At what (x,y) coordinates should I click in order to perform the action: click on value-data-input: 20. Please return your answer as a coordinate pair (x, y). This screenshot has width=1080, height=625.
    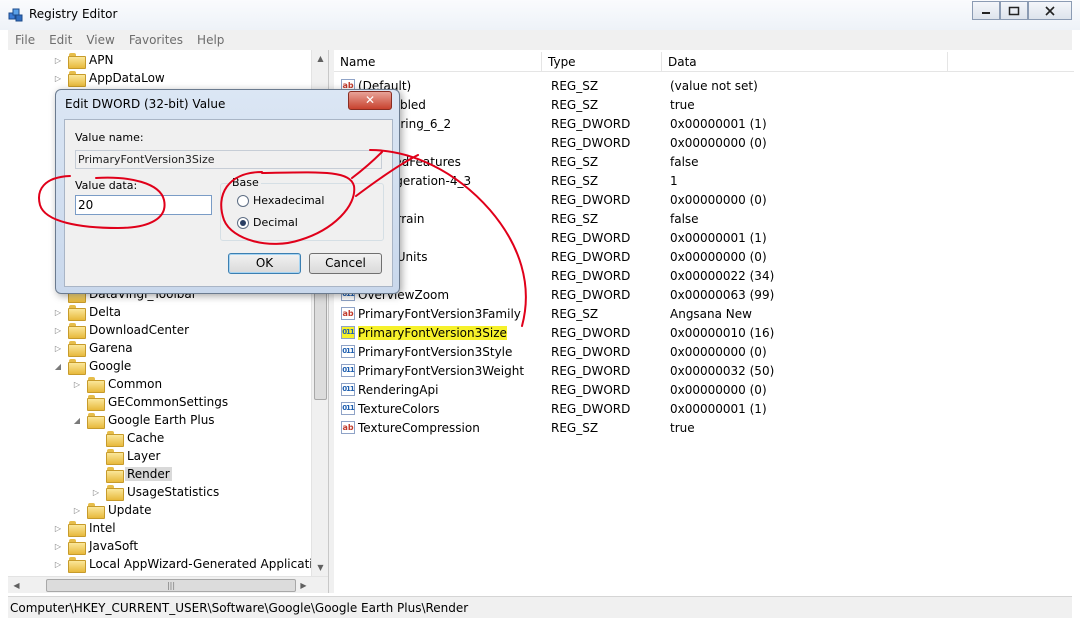
    Looking at the image, I should click on (143, 205).